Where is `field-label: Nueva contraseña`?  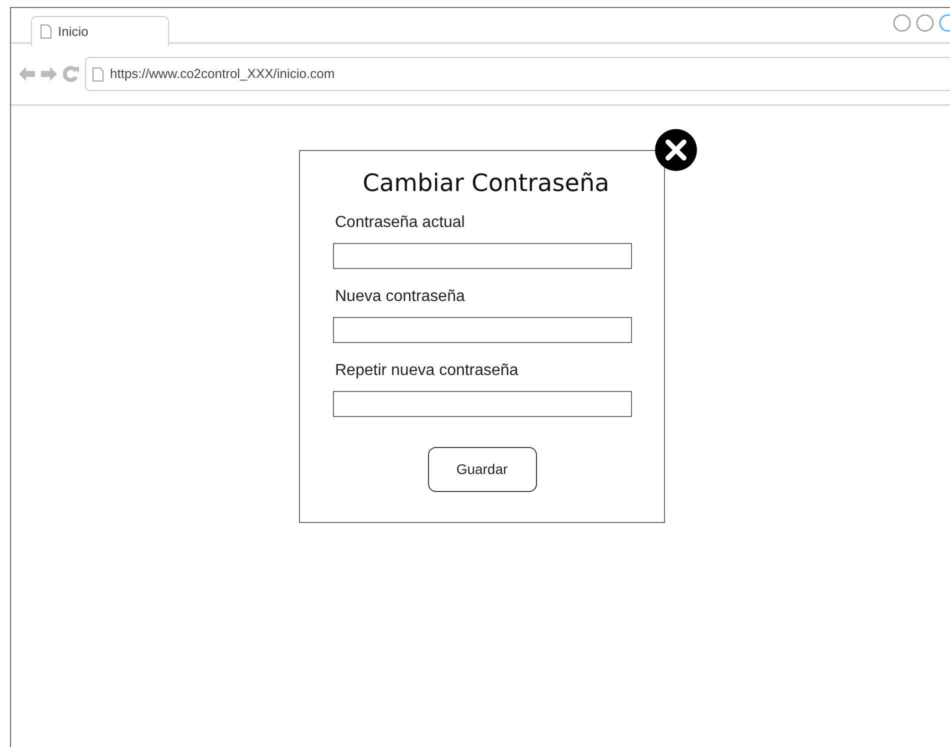
field-label: Nueva contraseña is located at coordinates (400, 297).